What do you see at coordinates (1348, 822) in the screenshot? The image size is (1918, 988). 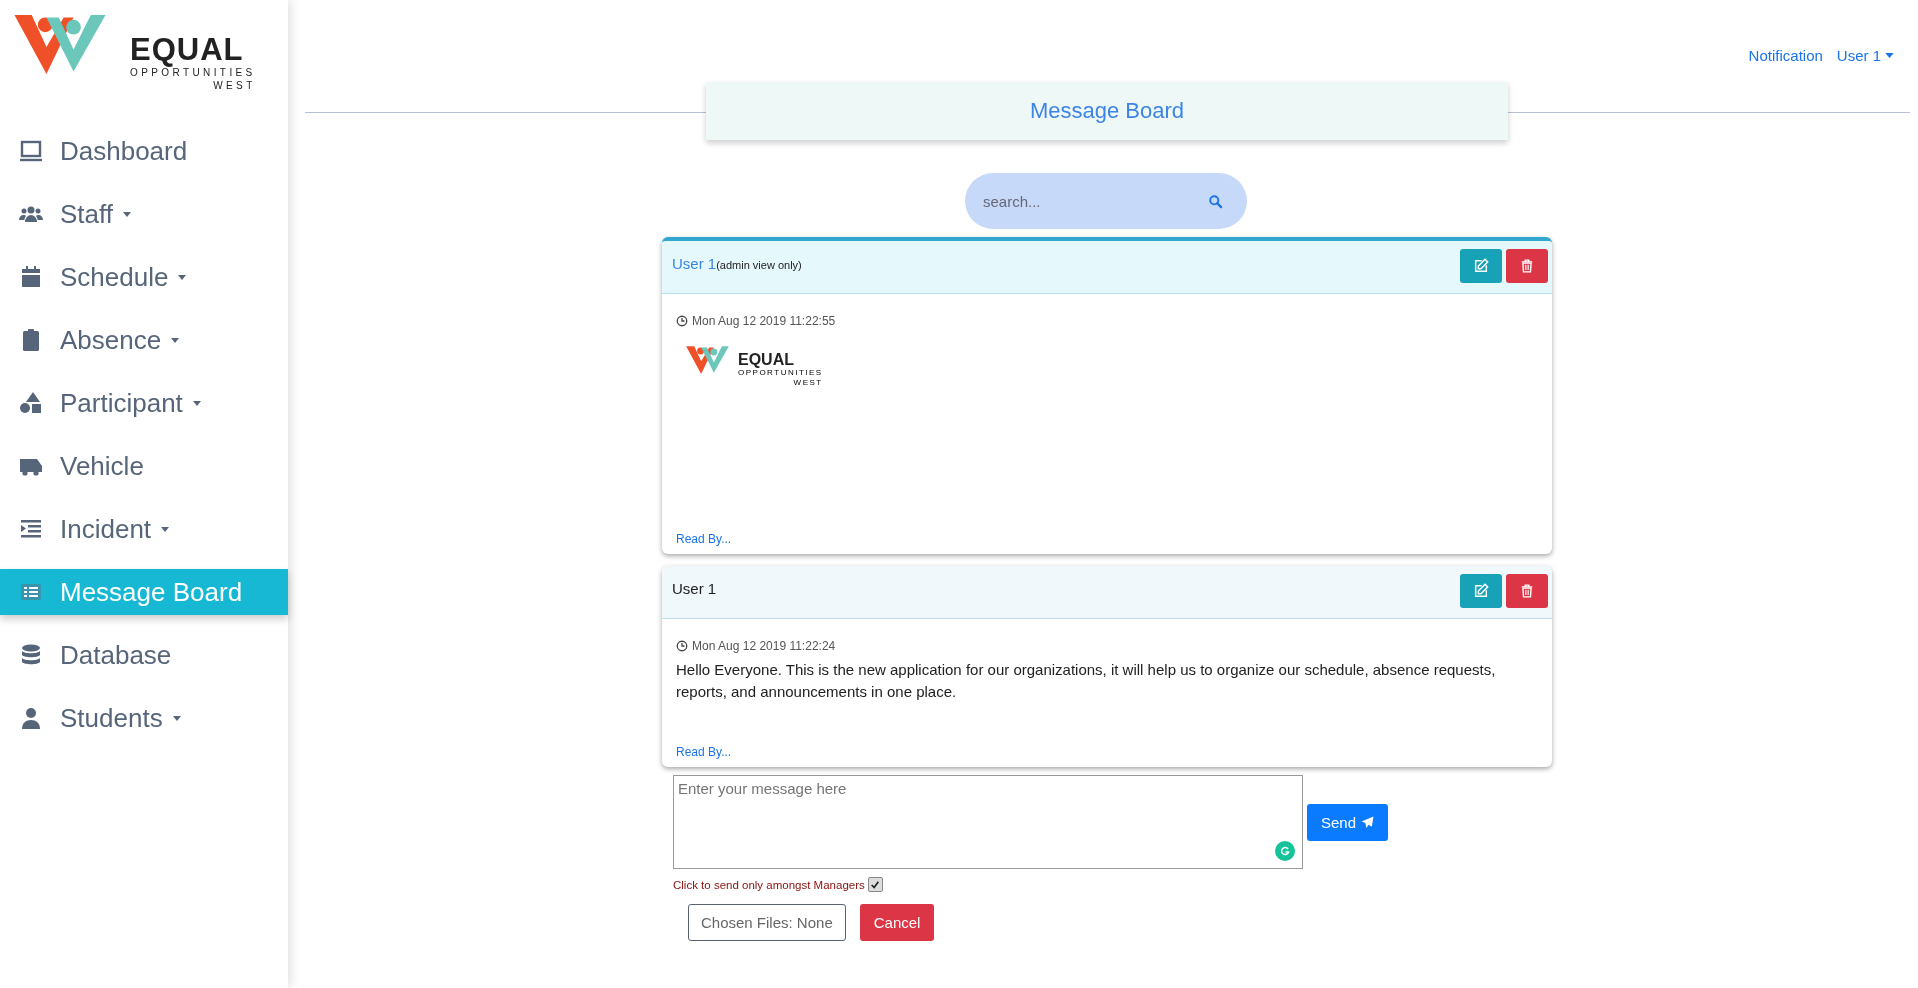 I see `send-button: Send` at bounding box center [1348, 822].